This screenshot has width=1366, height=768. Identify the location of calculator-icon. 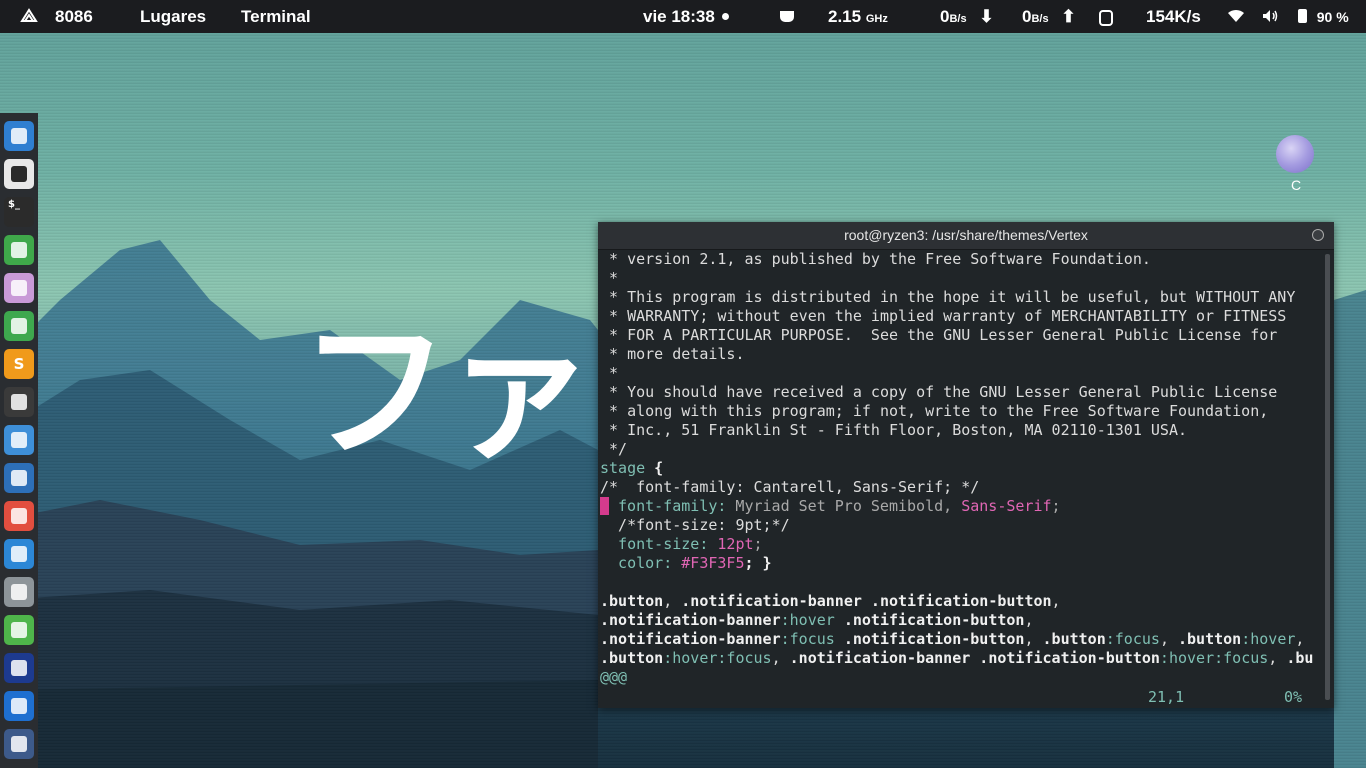
(19, 402).